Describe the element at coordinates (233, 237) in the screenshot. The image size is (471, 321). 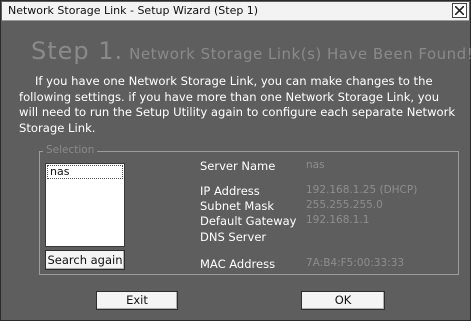
I see `dns-server-label: DNS Server` at that location.